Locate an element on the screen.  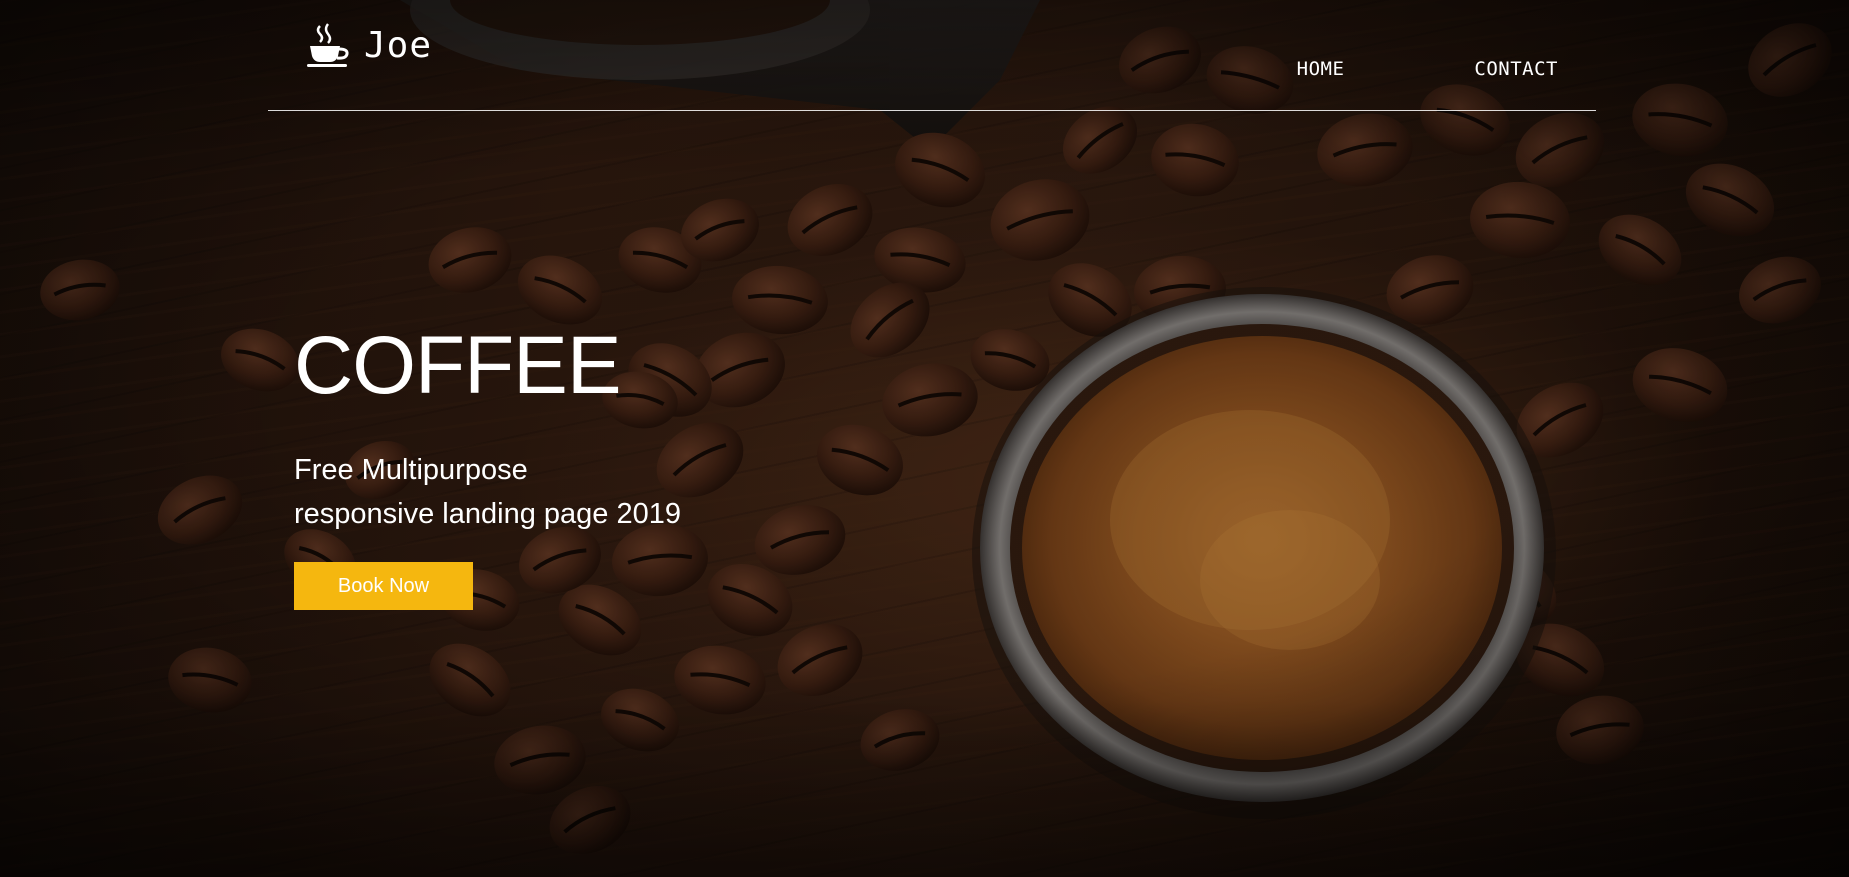
hero-subtitle-line-2: responsive landing page 2019 is located at coordinates (487, 514).